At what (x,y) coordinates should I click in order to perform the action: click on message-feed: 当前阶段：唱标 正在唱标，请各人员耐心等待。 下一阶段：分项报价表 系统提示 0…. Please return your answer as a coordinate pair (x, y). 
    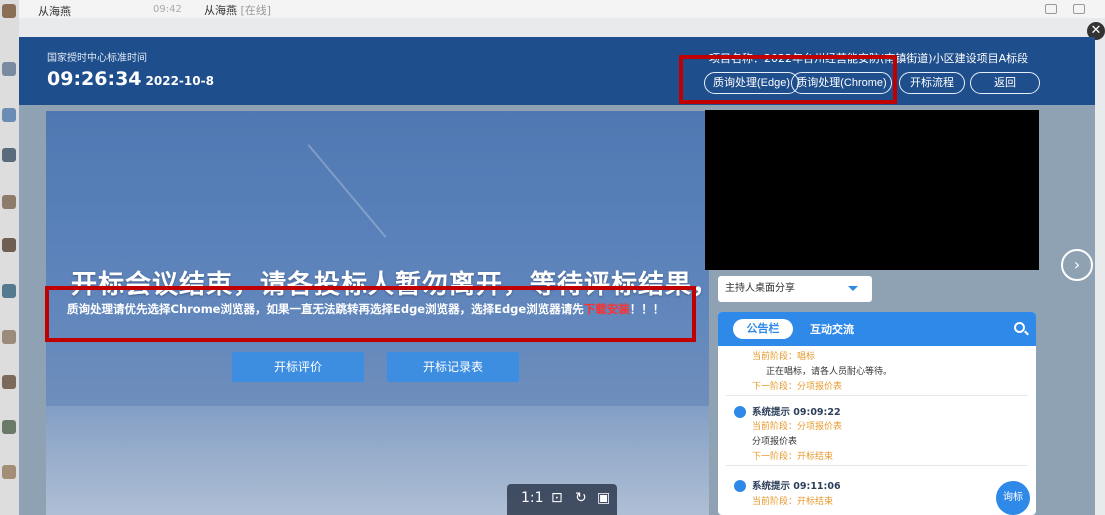
    Looking at the image, I should click on (877, 430).